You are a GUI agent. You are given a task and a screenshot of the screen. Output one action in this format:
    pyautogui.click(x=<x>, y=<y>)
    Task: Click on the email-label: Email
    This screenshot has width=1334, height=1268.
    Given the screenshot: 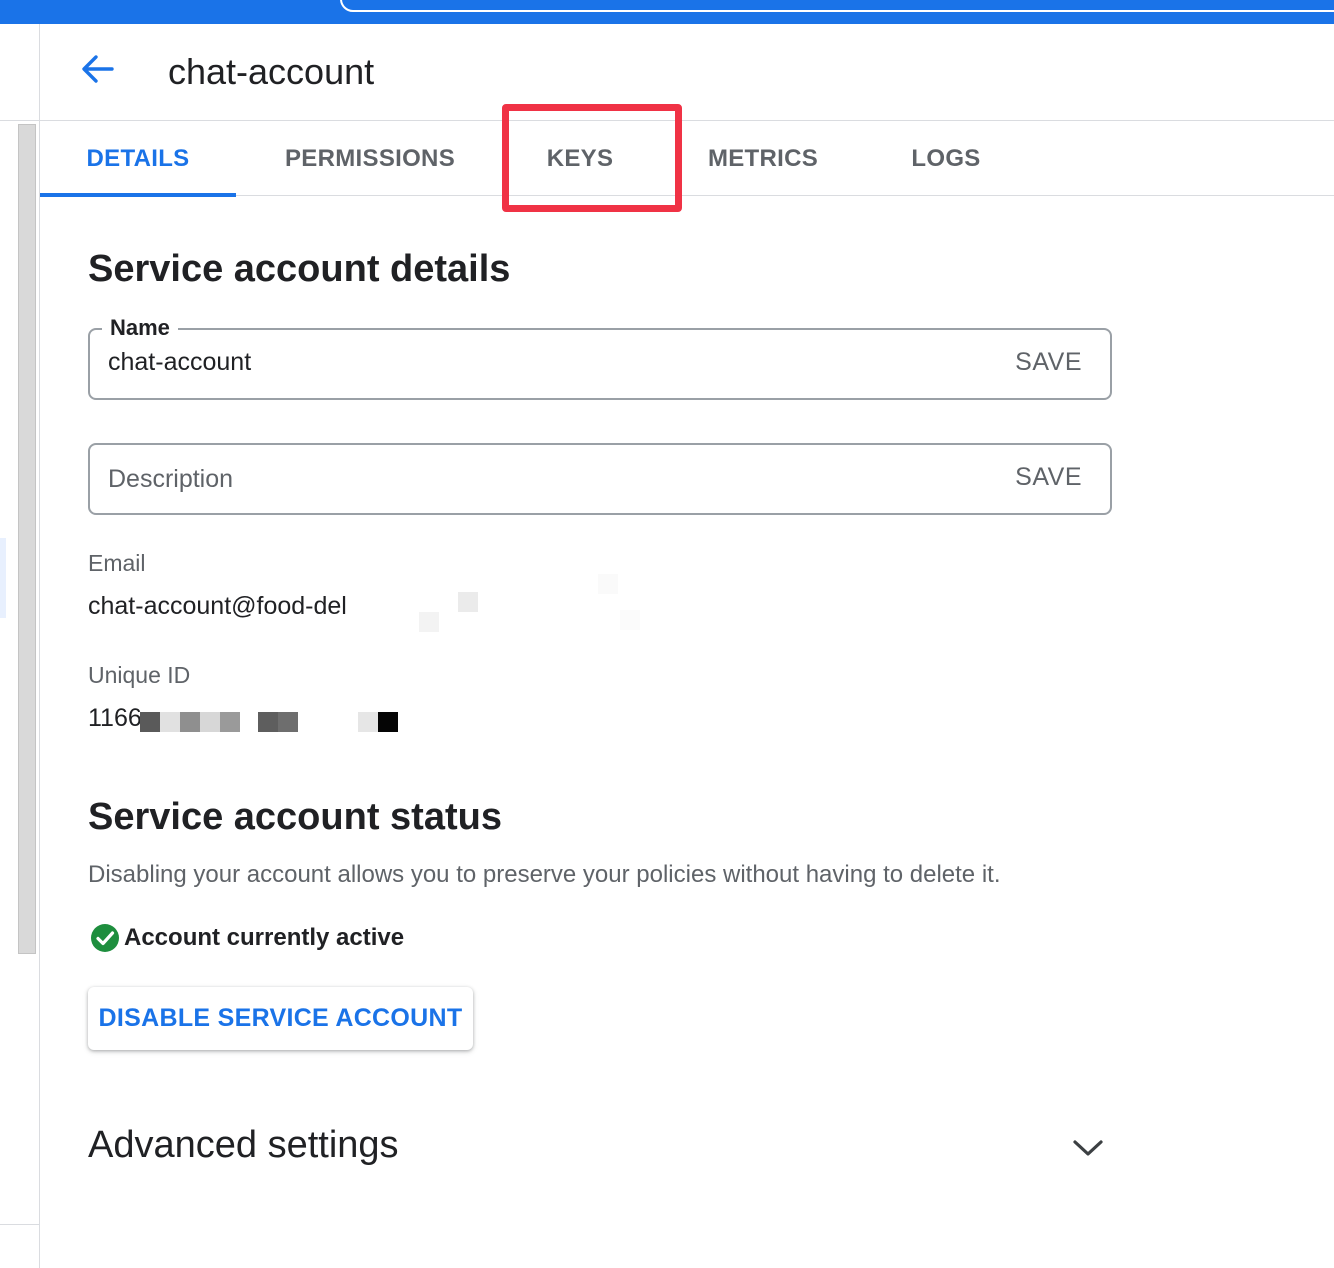 What is the action you would take?
    pyautogui.click(x=117, y=563)
    